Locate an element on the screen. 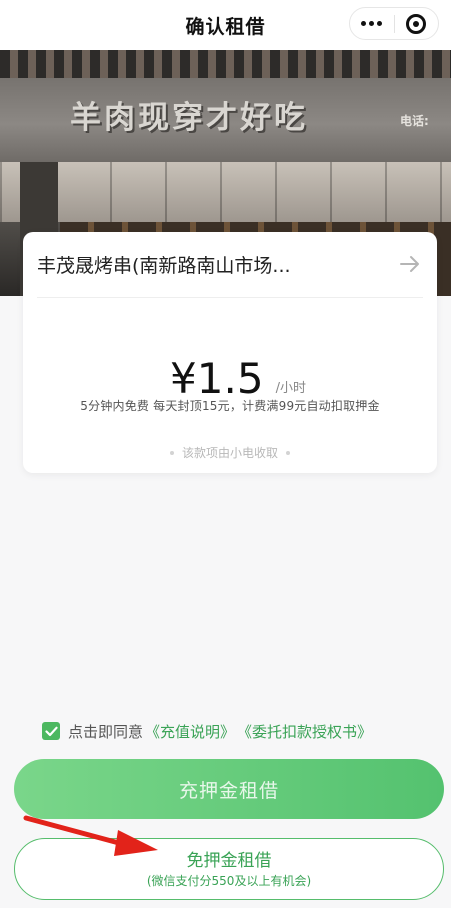 The width and height of the screenshot is (451, 908). store-roof is located at coordinates (225, 64).